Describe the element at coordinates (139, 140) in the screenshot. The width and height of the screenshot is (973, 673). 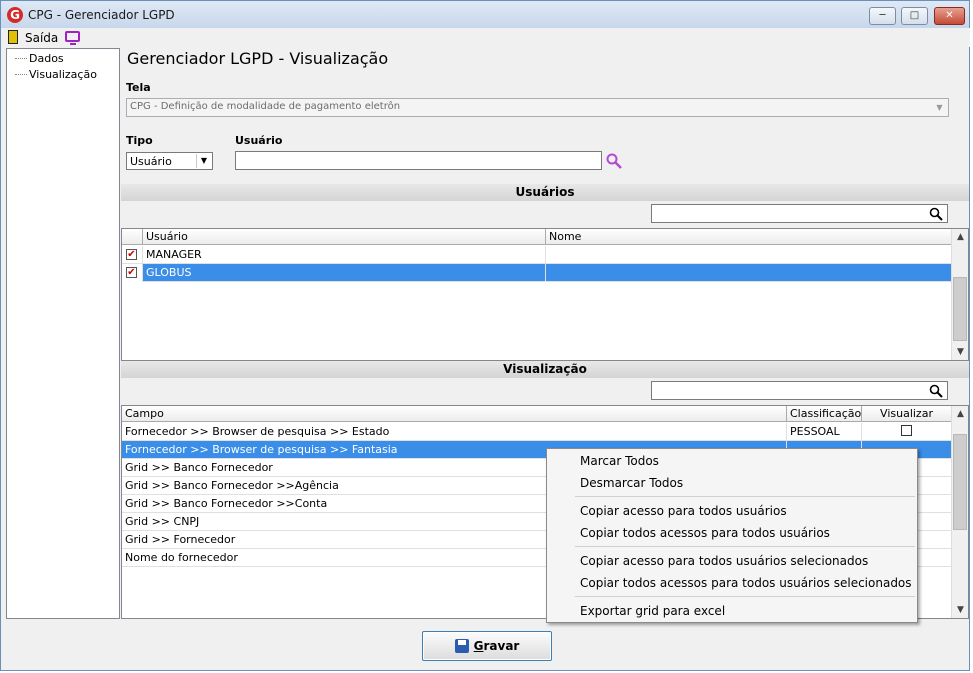
I see `tipo-label: Tipo` at that location.